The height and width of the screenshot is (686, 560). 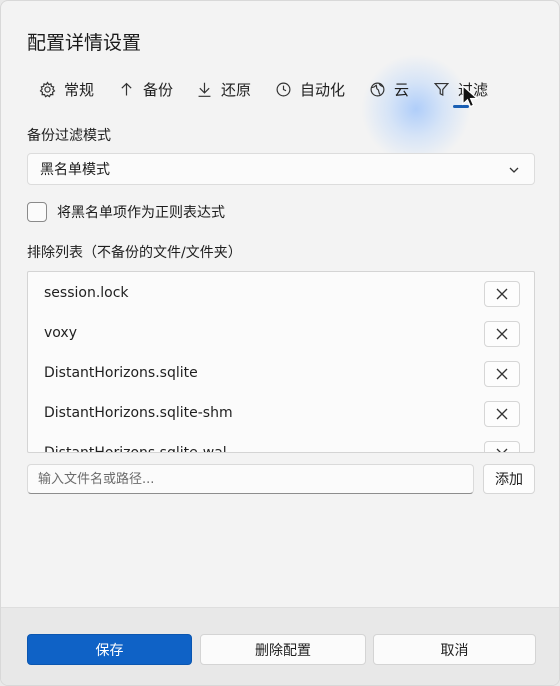 What do you see at coordinates (281, 413) in the screenshot?
I see `list-item: DistantHorizons.sqlite-shm` at bounding box center [281, 413].